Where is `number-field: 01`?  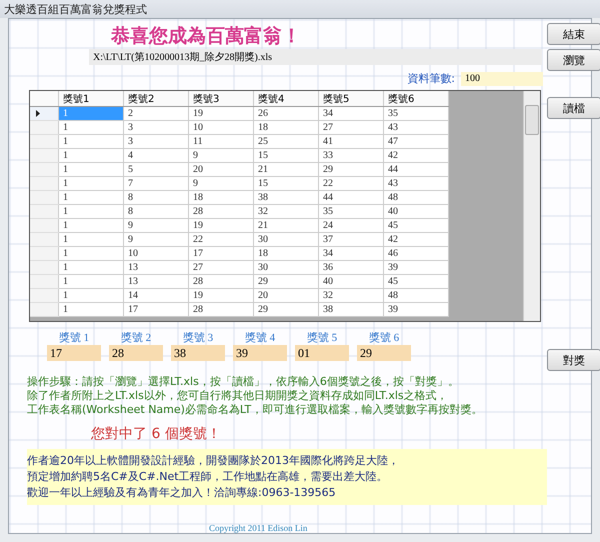
number-field: 01 is located at coordinates (322, 353).